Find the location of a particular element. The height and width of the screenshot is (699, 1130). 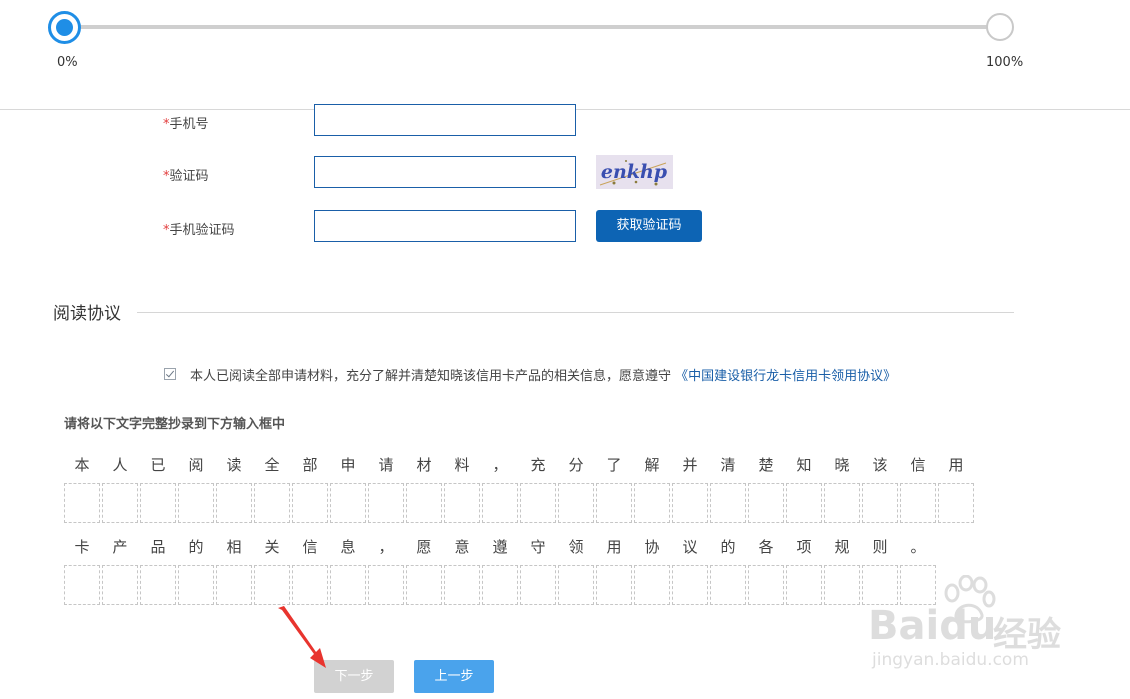

agreement-link: 《中国建设银行龙卡信用卡领用协议》 is located at coordinates (785, 376).